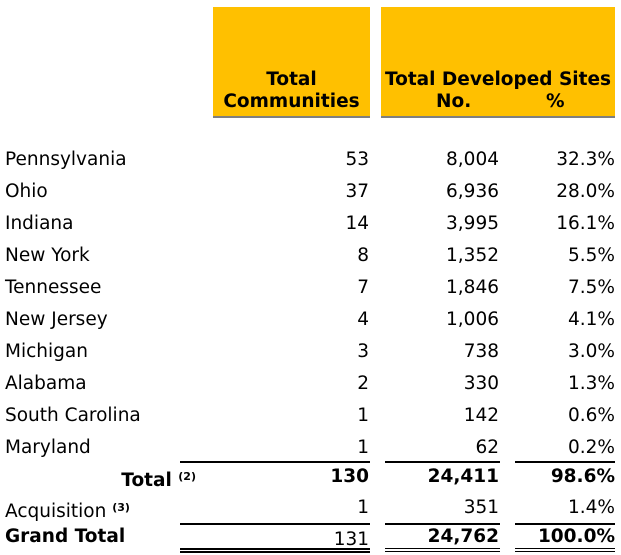 This screenshot has width=621, height=555. What do you see at coordinates (591, 319) in the screenshot?
I see `pct-cell: 4.1%` at bounding box center [591, 319].